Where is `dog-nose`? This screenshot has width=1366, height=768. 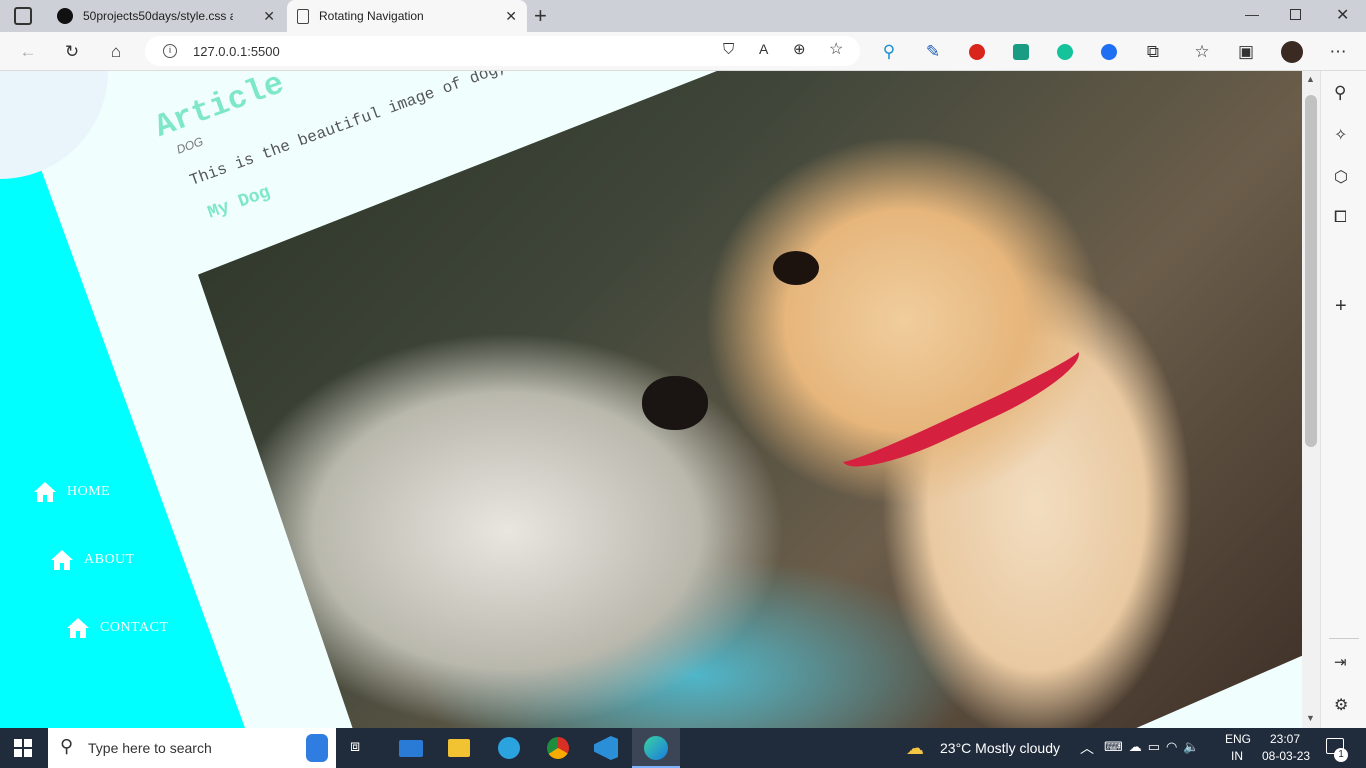 dog-nose is located at coordinates (675, 403).